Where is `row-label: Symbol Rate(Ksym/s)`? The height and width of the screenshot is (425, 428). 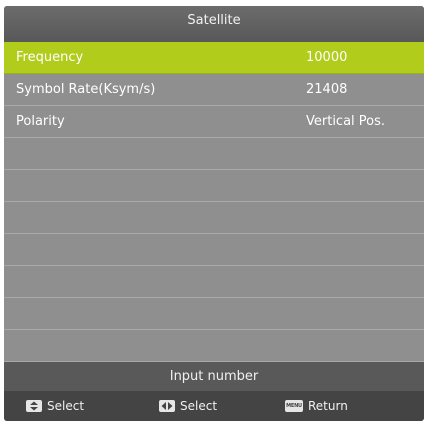 row-label: Symbol Rate(Ksym/s) is located at coordinates (86, 89).